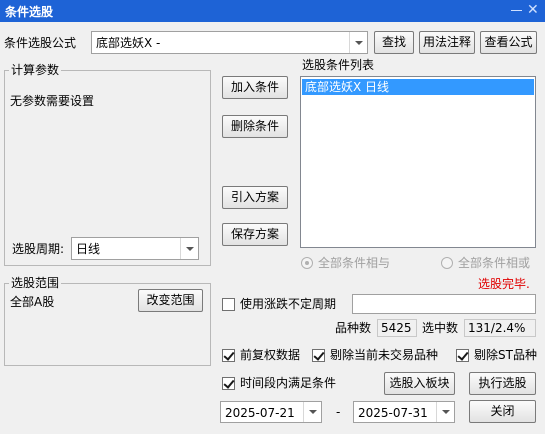 This screenshot has height=434, width=545. What do you see at coordinates (260, 413) in the screenshot?
I see `start-date-value: 2025-07-21` at bounding box center [260, 413].